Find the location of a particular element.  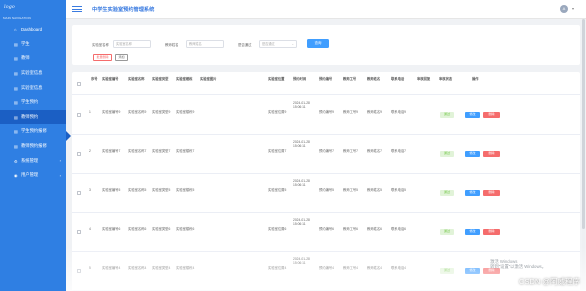

table-cell-type: 实验室类型4 is located at coordinates (161, 268).